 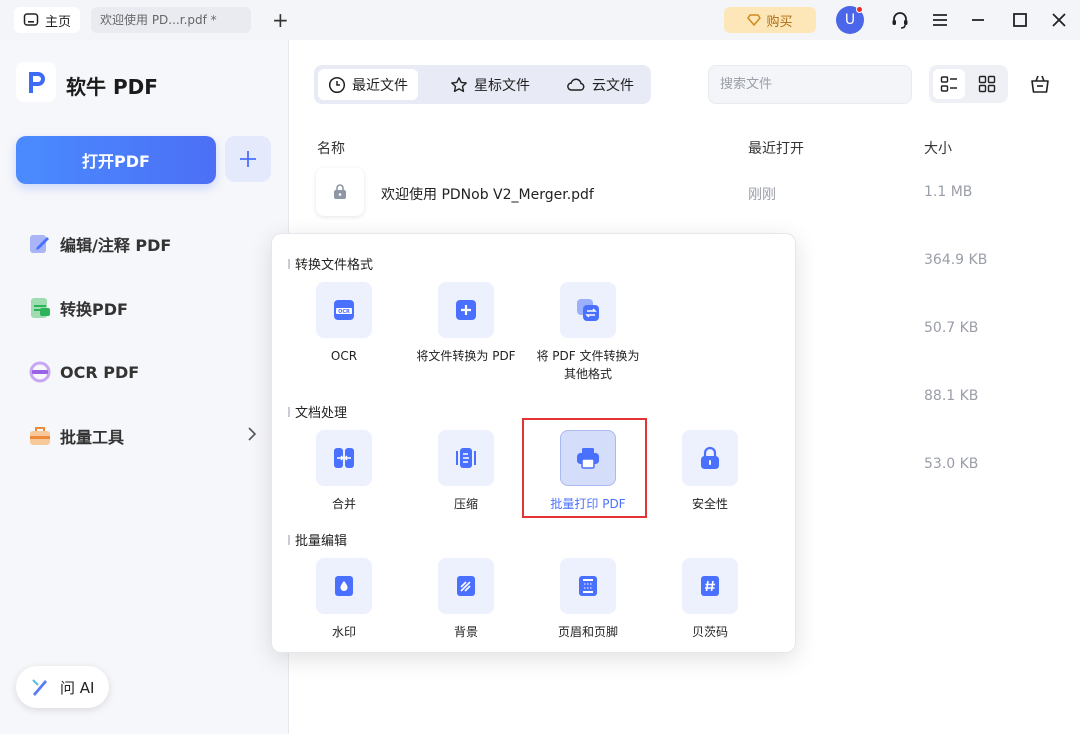 What do you see at coordinates (92, 437) in the screenshot?
I see `sidebar-item-label: 批量工具` at bounding box center [92, 437].